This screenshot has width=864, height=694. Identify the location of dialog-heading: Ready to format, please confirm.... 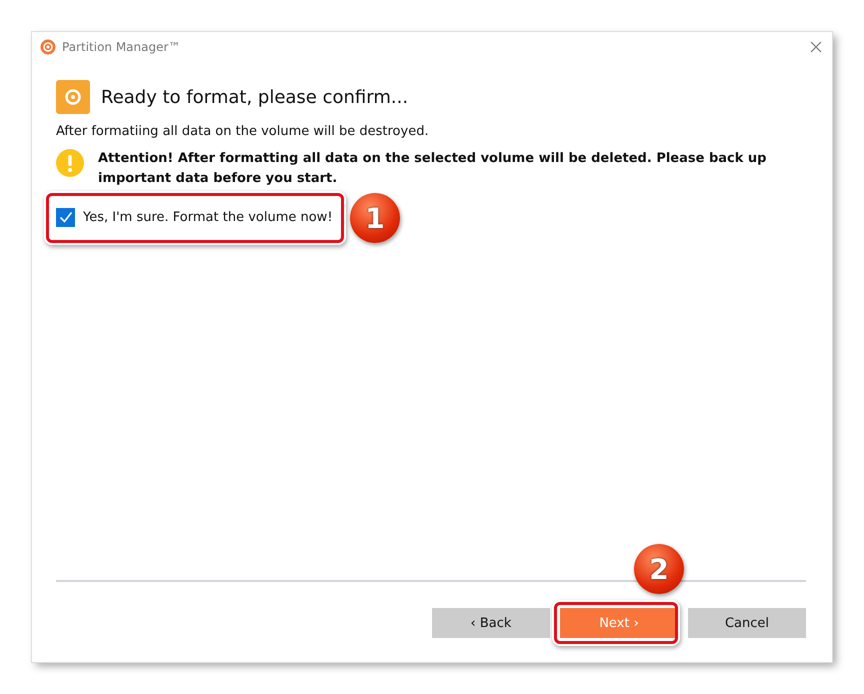
(254, 97).